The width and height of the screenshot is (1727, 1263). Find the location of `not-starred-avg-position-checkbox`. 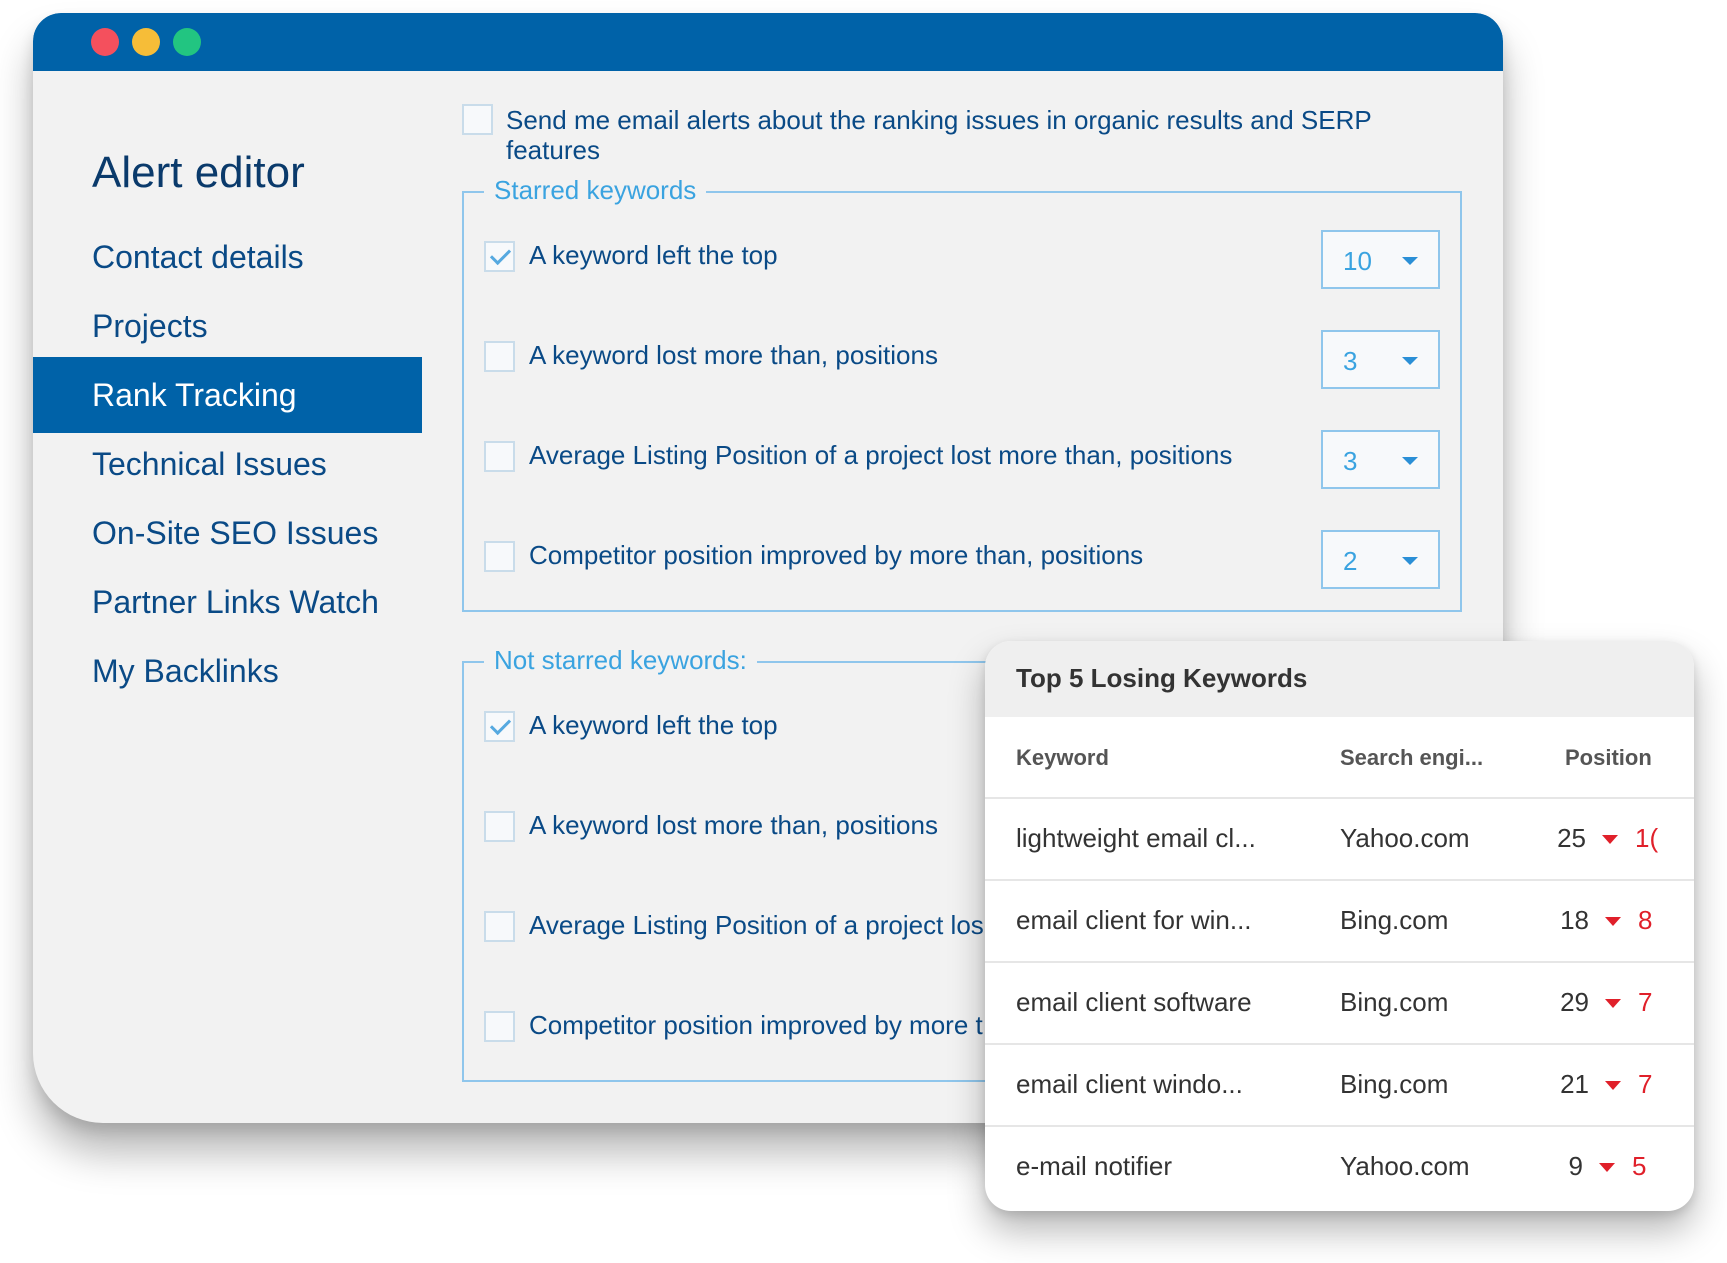

not-starred-avg-position-checkbox is located at coordinates (499, 926).